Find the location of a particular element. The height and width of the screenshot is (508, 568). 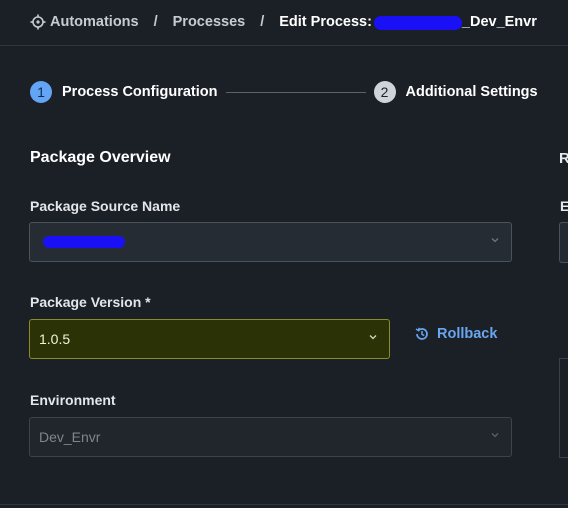

step-1-indicator: 1 is located at coordinates (41, 92).